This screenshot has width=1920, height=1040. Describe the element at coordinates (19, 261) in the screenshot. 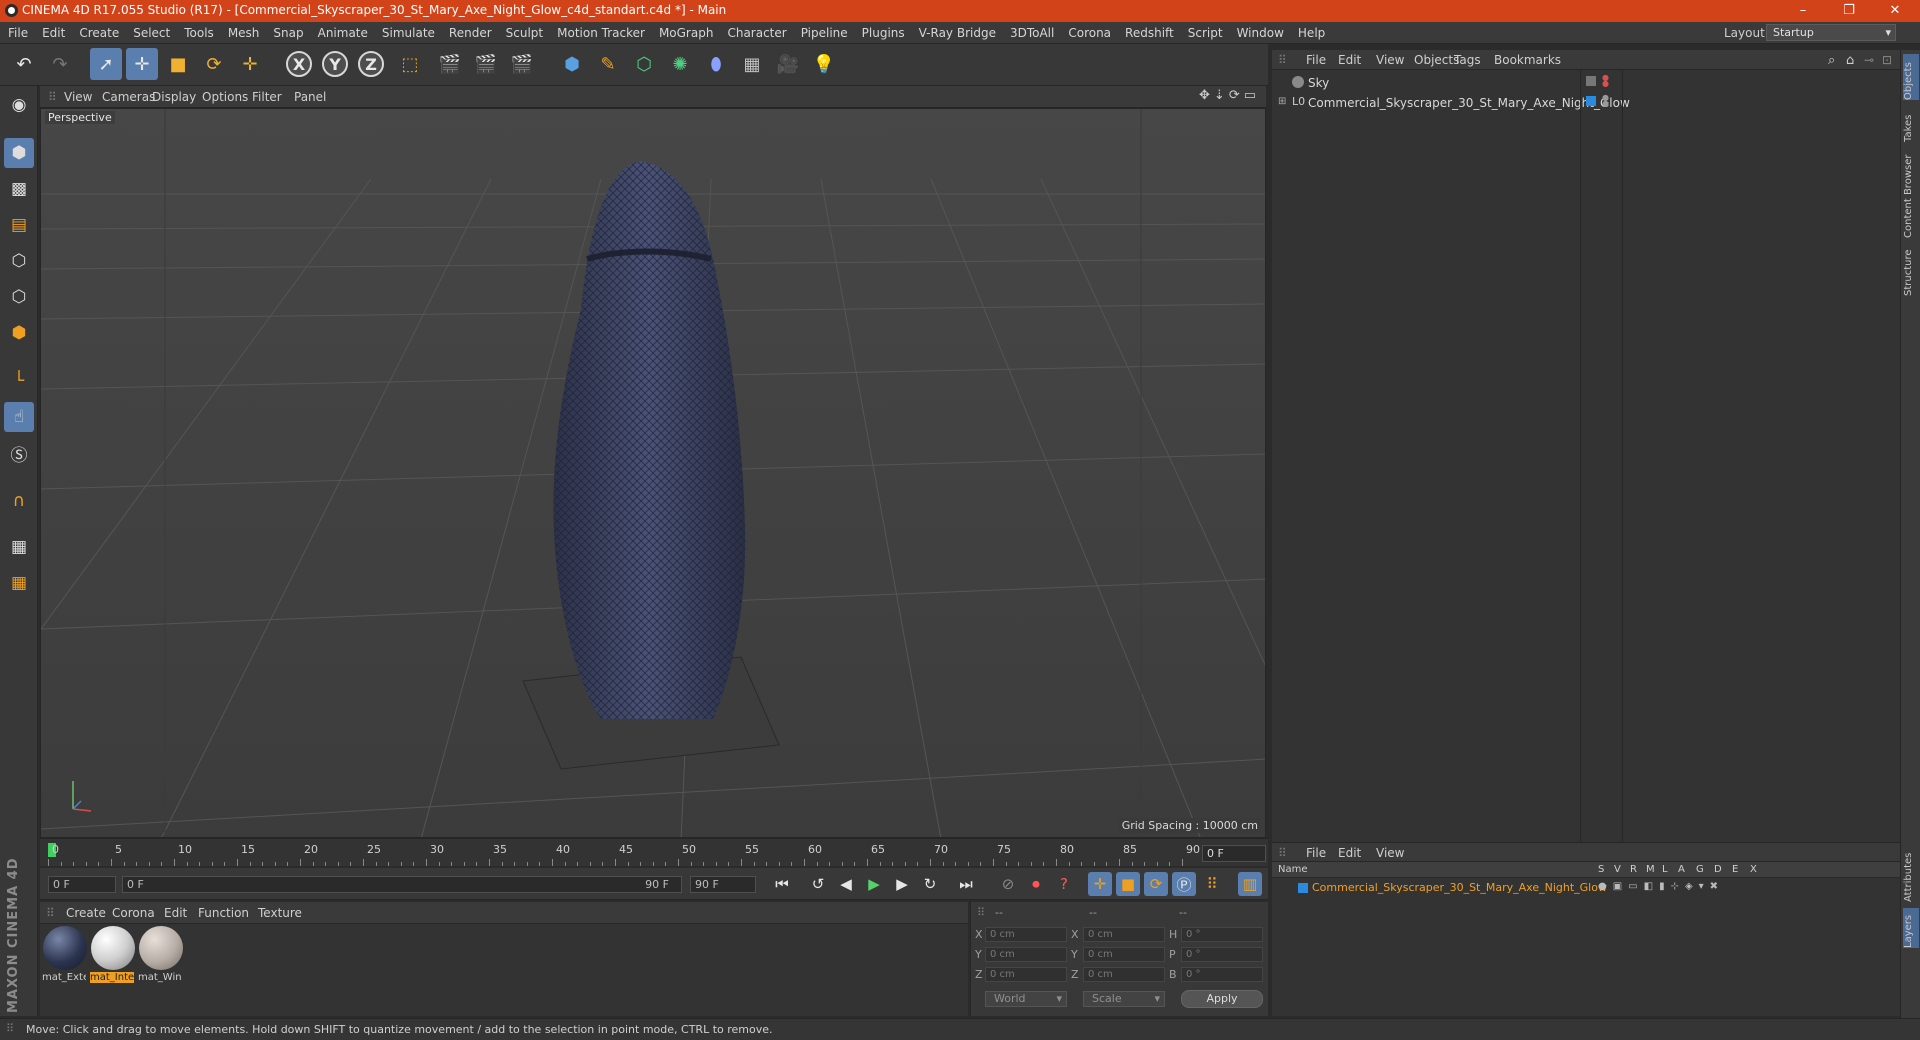

I see `points-mode-icon: ⬡` at that location.